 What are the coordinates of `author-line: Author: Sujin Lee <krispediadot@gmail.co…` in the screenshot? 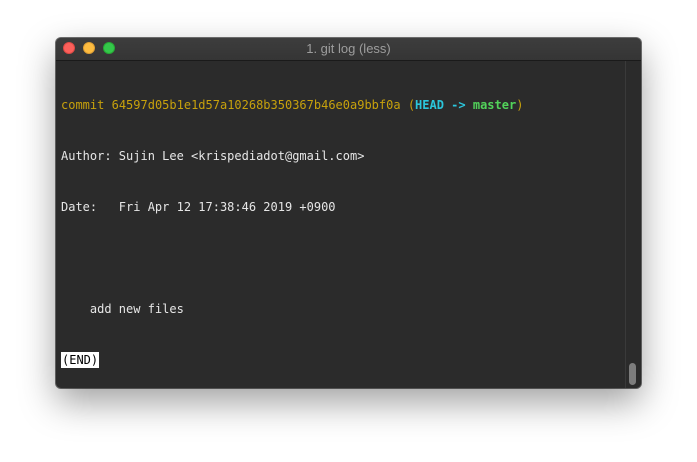 It's located at (213, 156).